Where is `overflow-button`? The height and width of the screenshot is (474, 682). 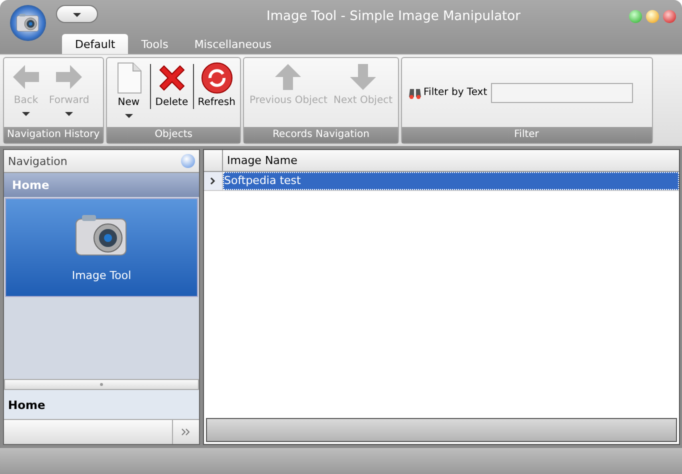
overflow-button is located at coordinates (185, 432).